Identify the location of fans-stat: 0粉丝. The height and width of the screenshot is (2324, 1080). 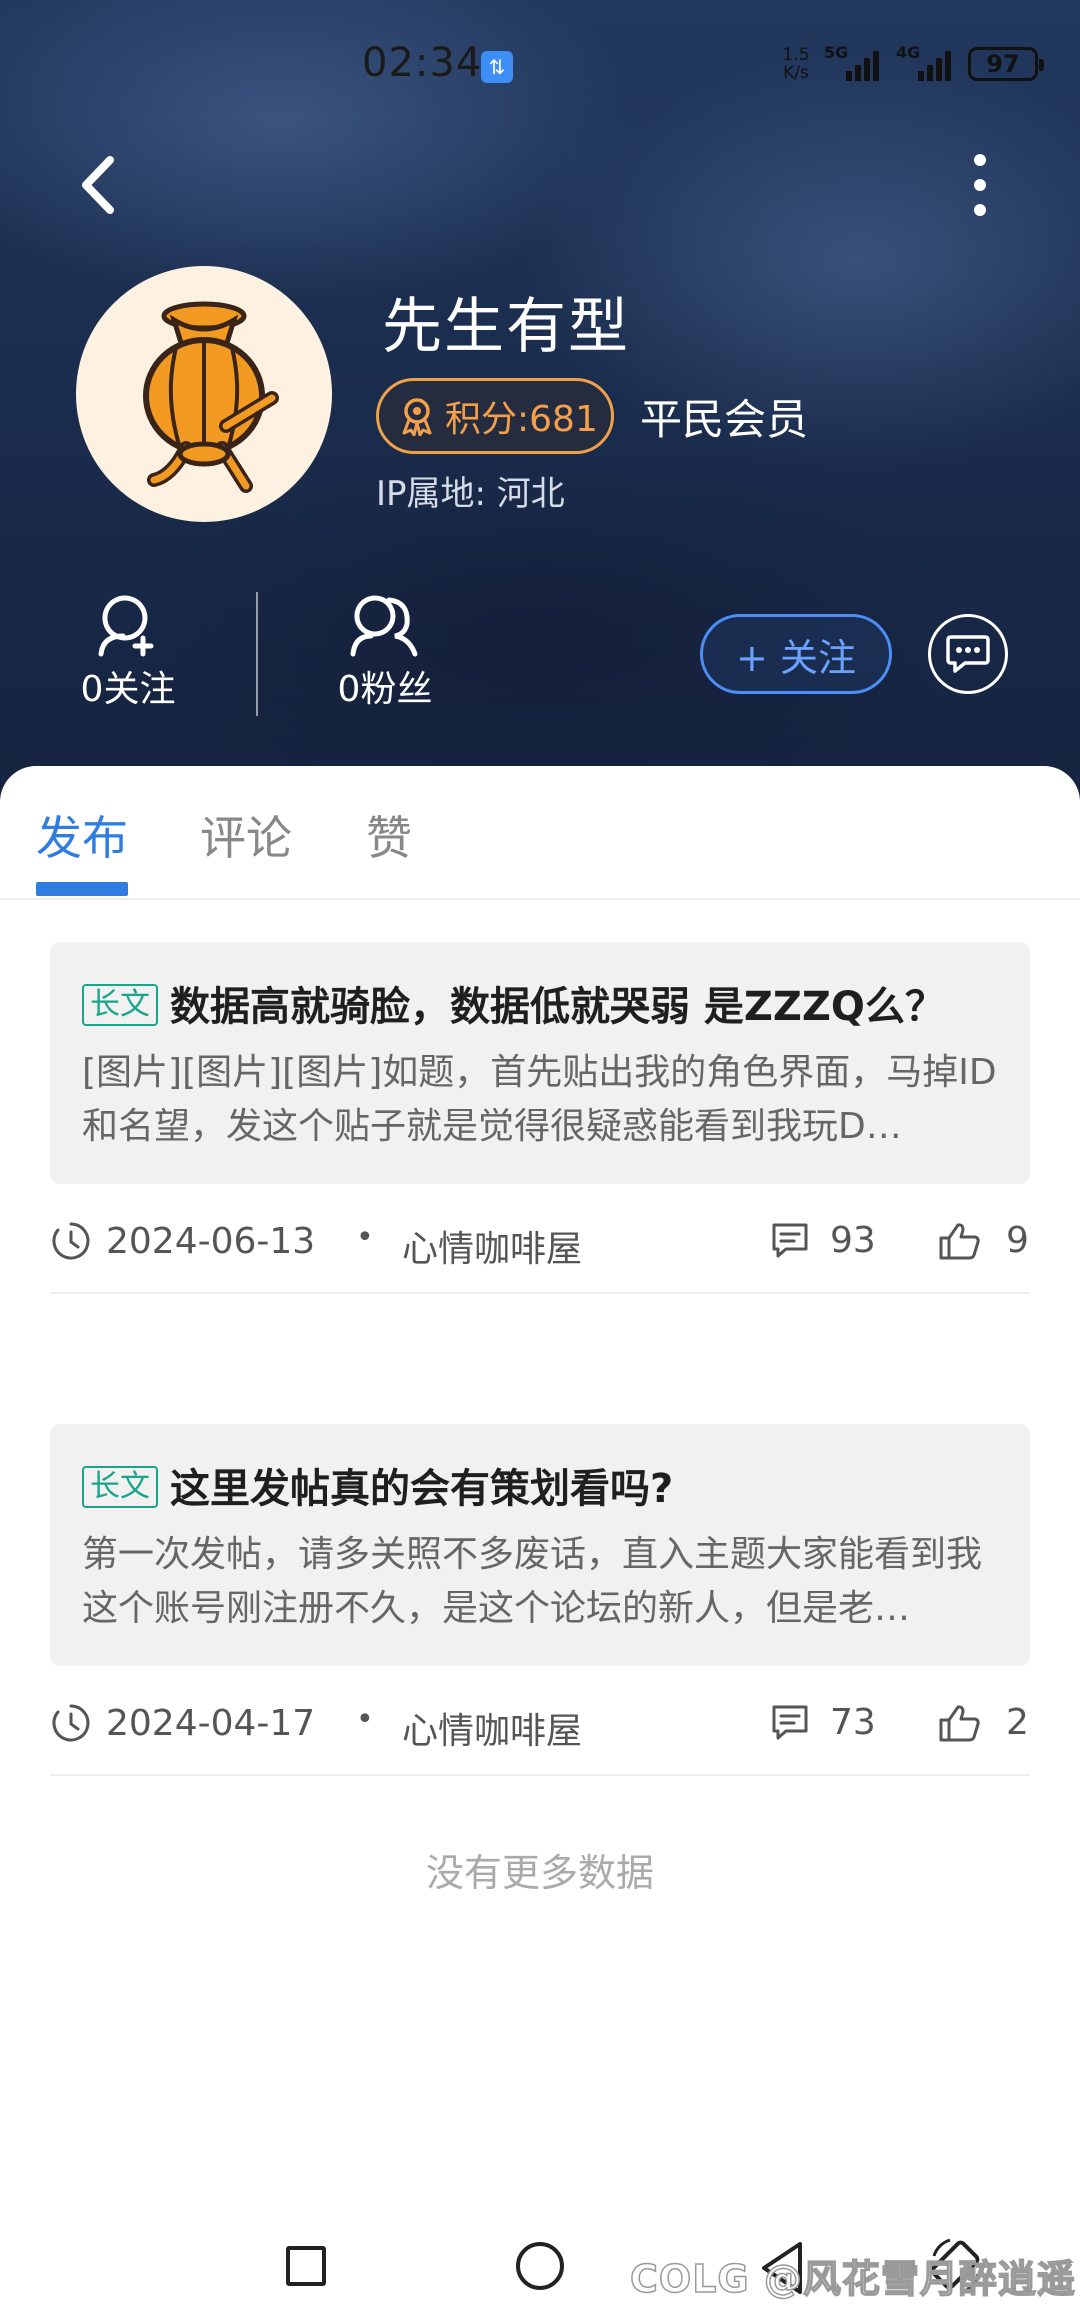
(385, 652).